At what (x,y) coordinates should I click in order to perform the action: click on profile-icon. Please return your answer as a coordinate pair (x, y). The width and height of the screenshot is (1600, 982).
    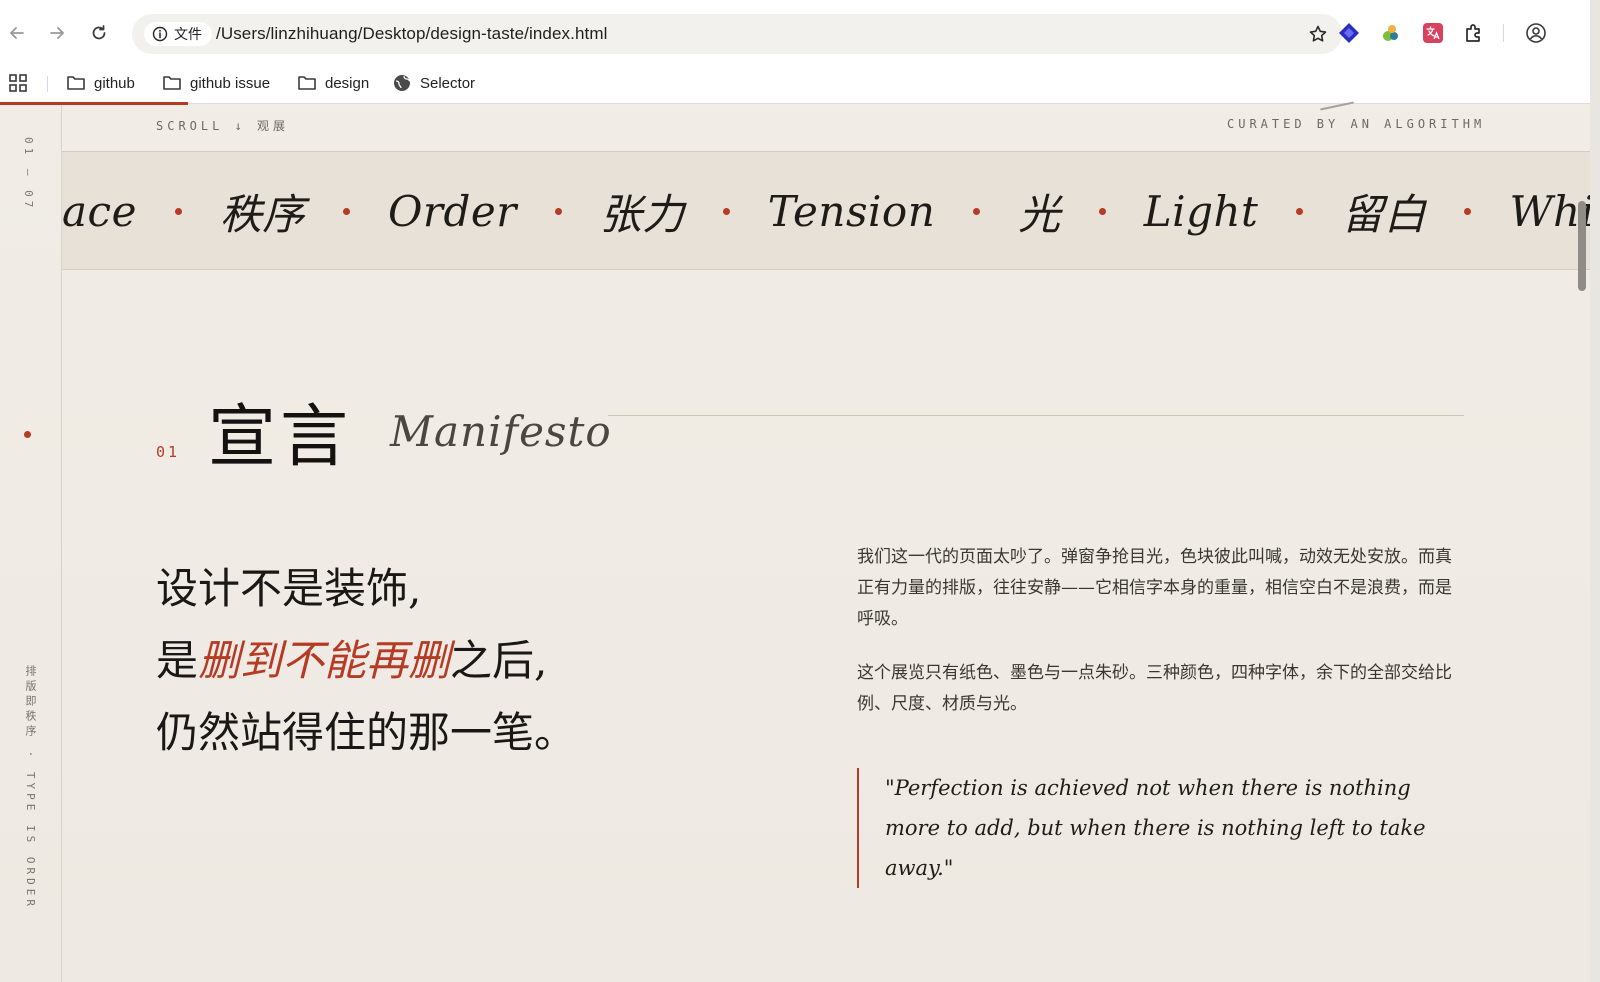
    Looking at the image, I should click on (1536, 33).